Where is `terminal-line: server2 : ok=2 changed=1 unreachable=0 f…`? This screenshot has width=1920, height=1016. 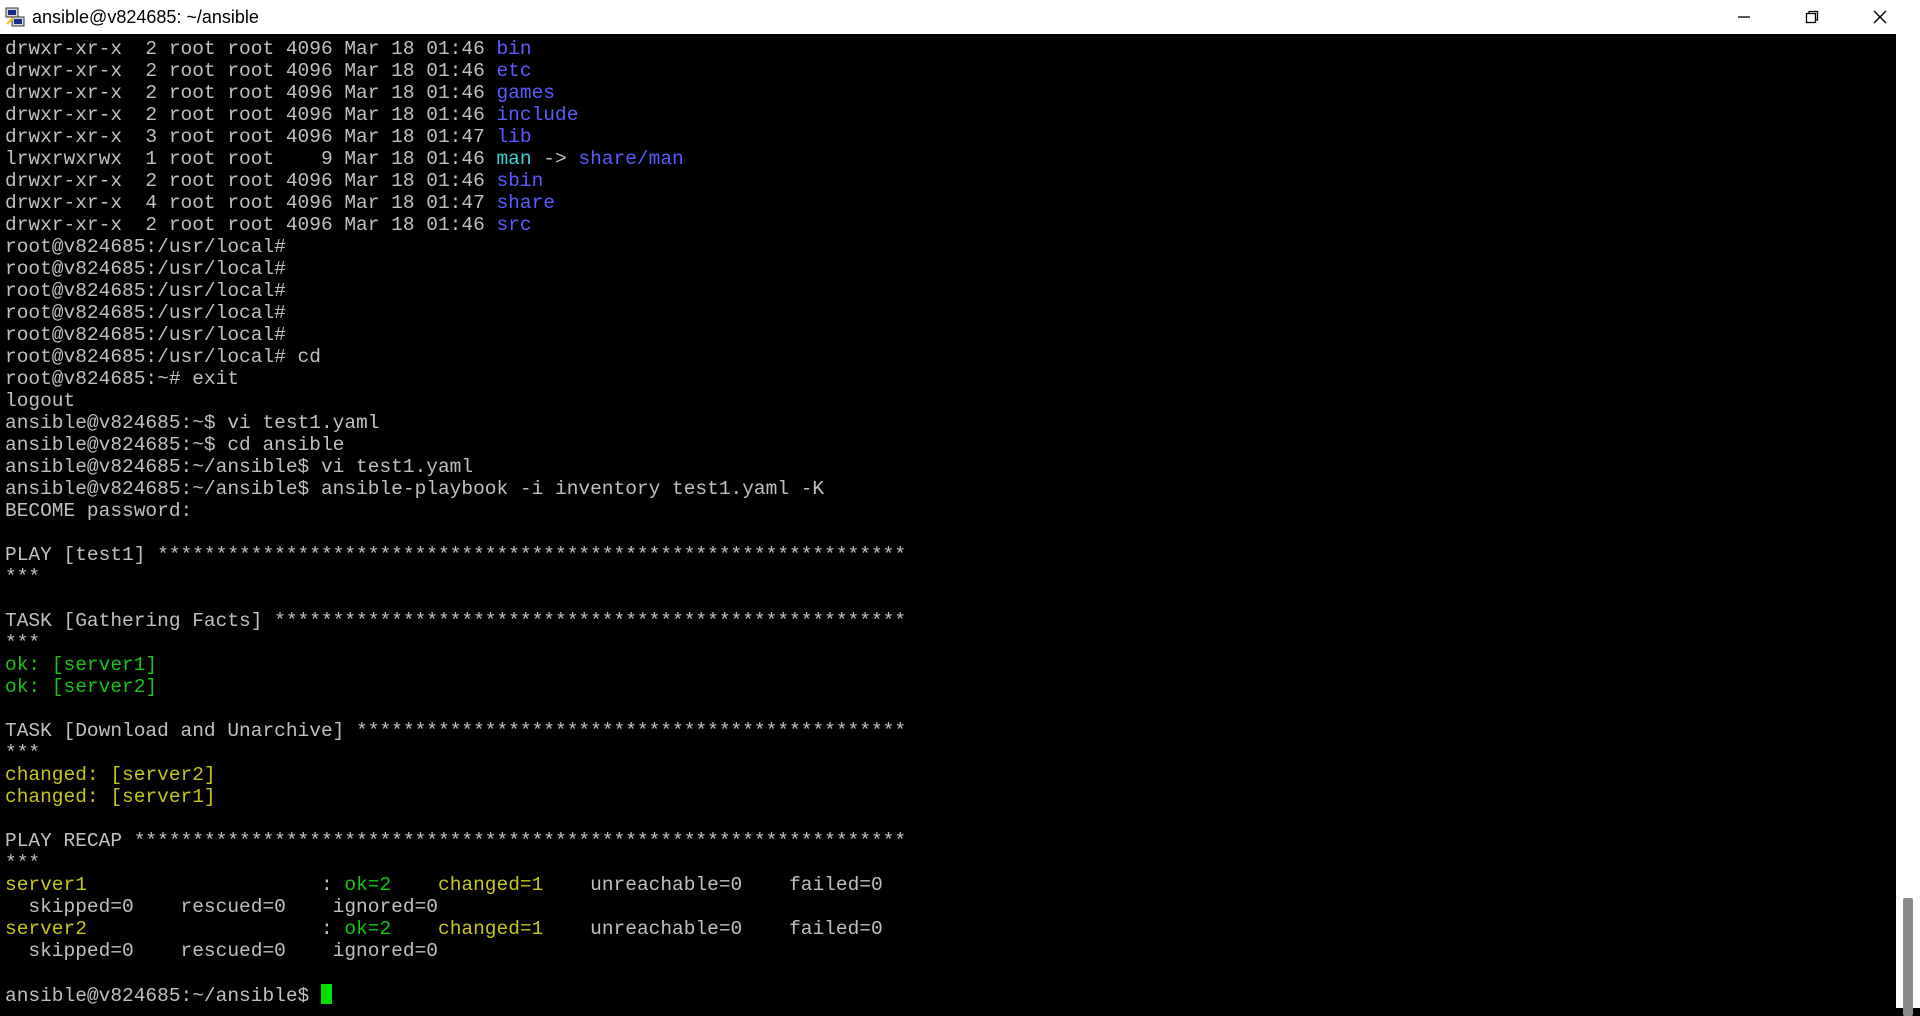 terminal-line: server2 : ok=2 changed=1 unreachable=0 f… is located at coordinates (455, 929).